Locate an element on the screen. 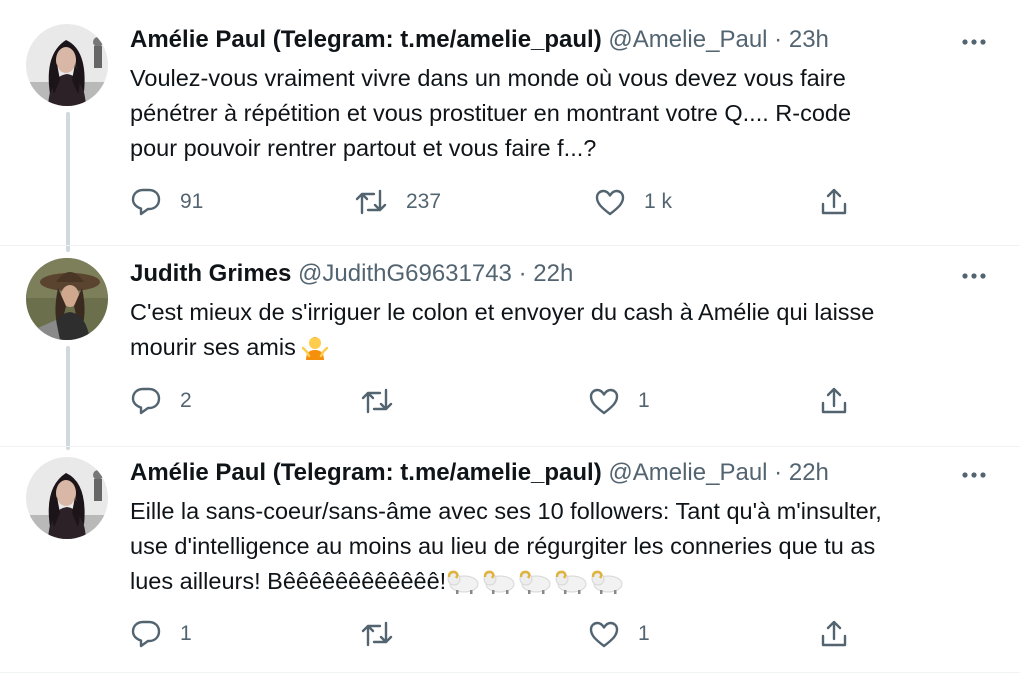 The width and height of the screenshot is (1020, 680). reply-count: 91 is located at coordinates (192, 201).